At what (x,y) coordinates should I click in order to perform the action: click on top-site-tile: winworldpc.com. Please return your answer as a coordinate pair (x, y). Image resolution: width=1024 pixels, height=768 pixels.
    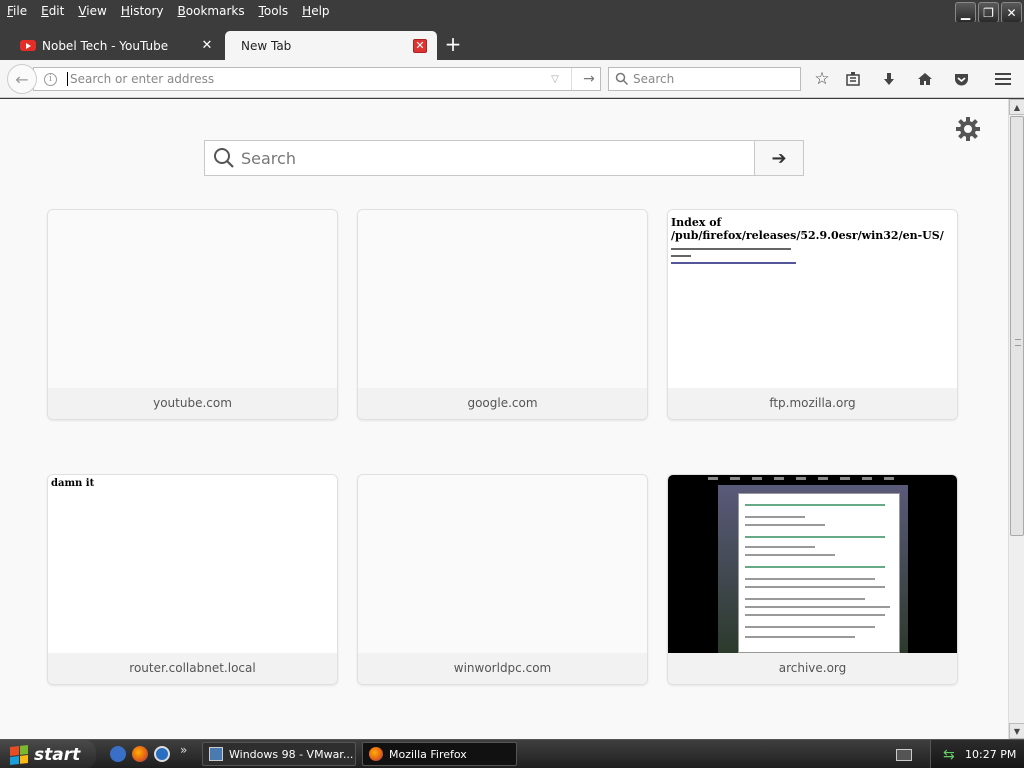
    Looking at the image, I should click on (502, 579).